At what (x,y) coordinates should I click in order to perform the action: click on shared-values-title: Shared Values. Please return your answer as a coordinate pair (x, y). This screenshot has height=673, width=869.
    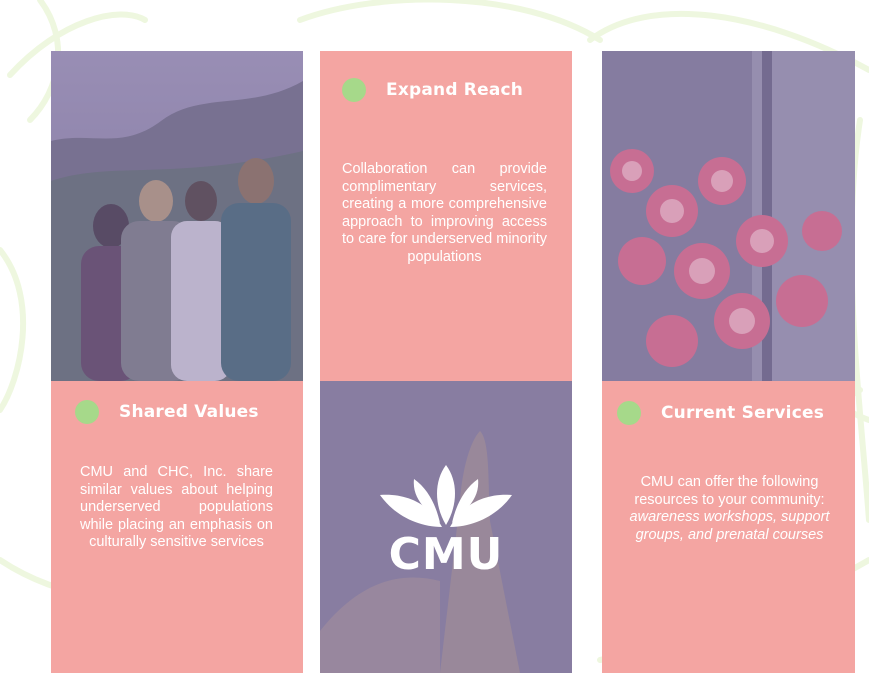
    Looking at the image, I should click on (189, 412).